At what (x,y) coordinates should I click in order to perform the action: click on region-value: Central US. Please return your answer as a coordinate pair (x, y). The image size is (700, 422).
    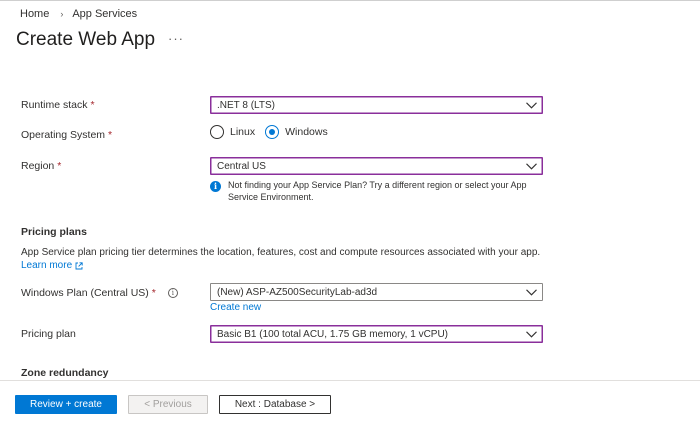
    Looking at the image, I should click on (241, 166).